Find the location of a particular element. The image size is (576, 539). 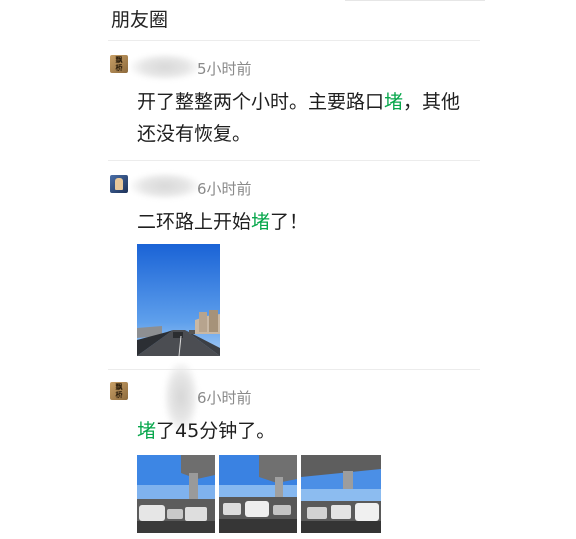

post-text: 堵了45分钟了。 is located at coordinates (302, 431).